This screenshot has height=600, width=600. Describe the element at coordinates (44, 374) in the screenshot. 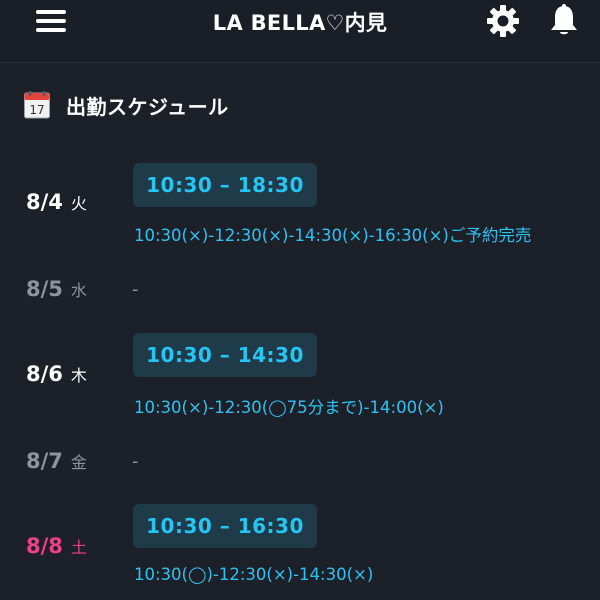

I see `day-date: 8/6` at that location.